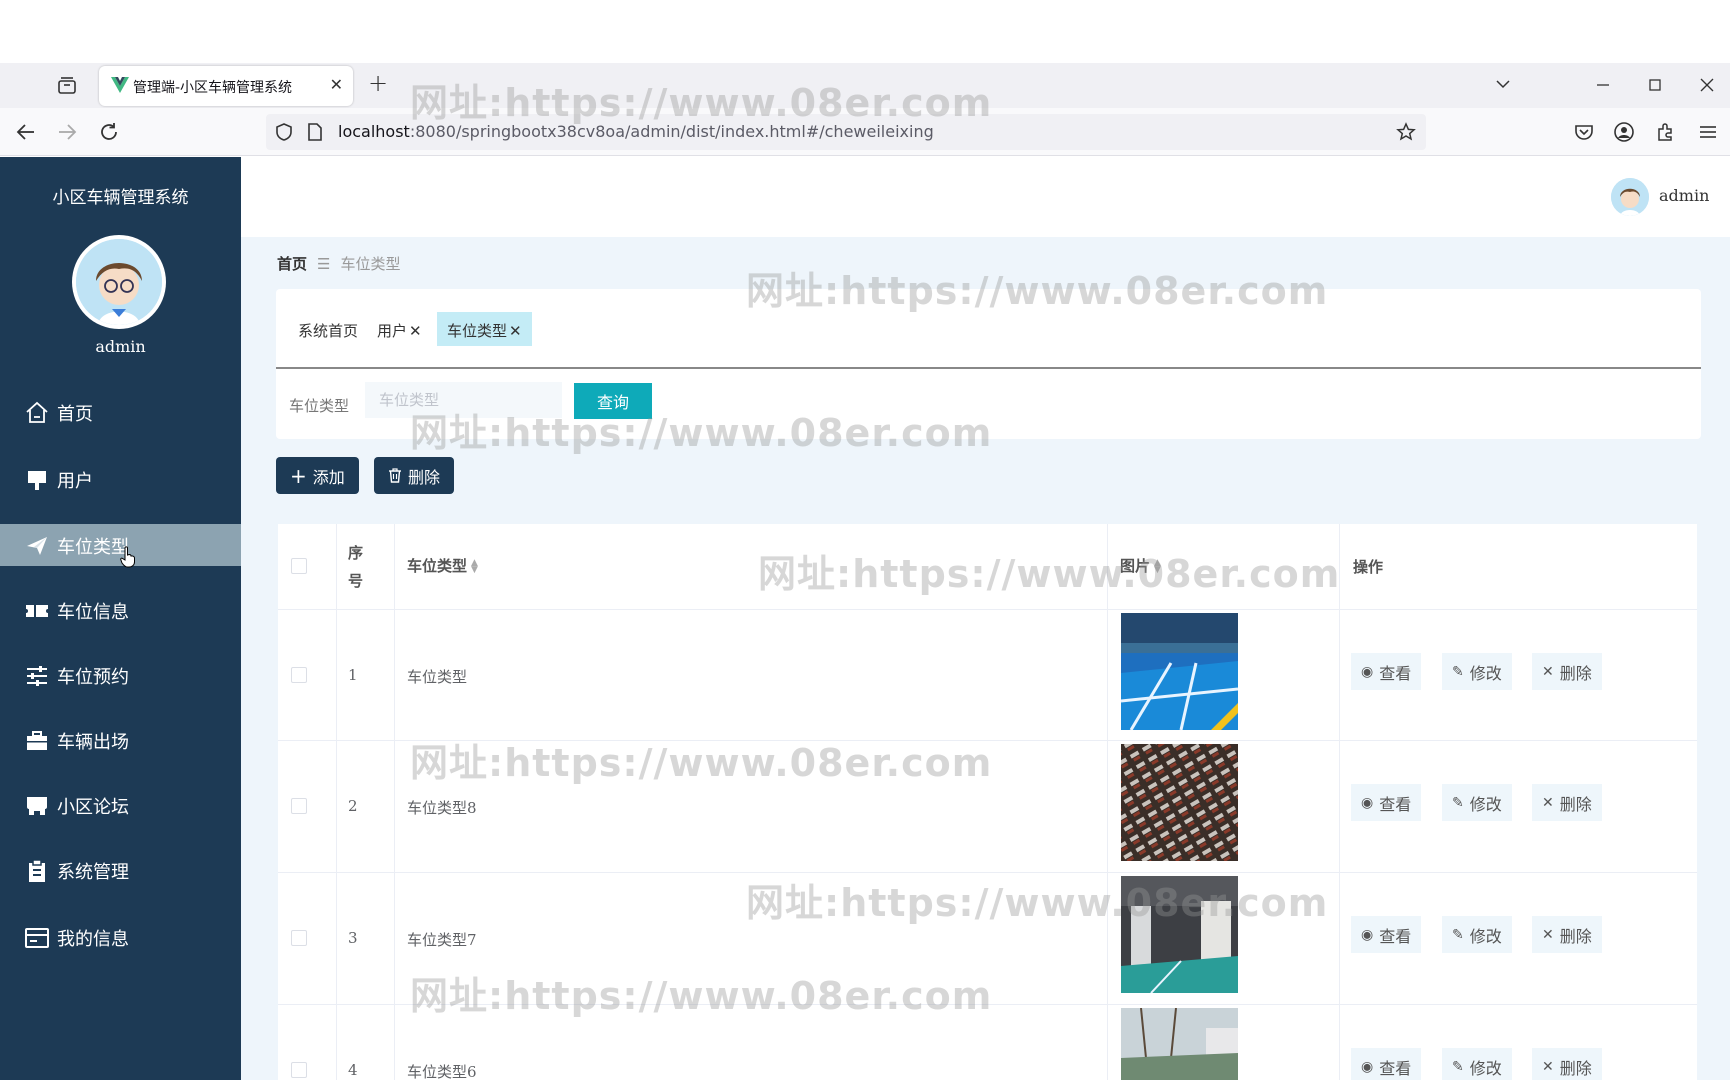 This screenshot has width=1730, height=1080. What do you see at coordinates (120, 479) in the screenshot?
I see `sidebar-item-user: 用户` at bounding box center [120, 479].